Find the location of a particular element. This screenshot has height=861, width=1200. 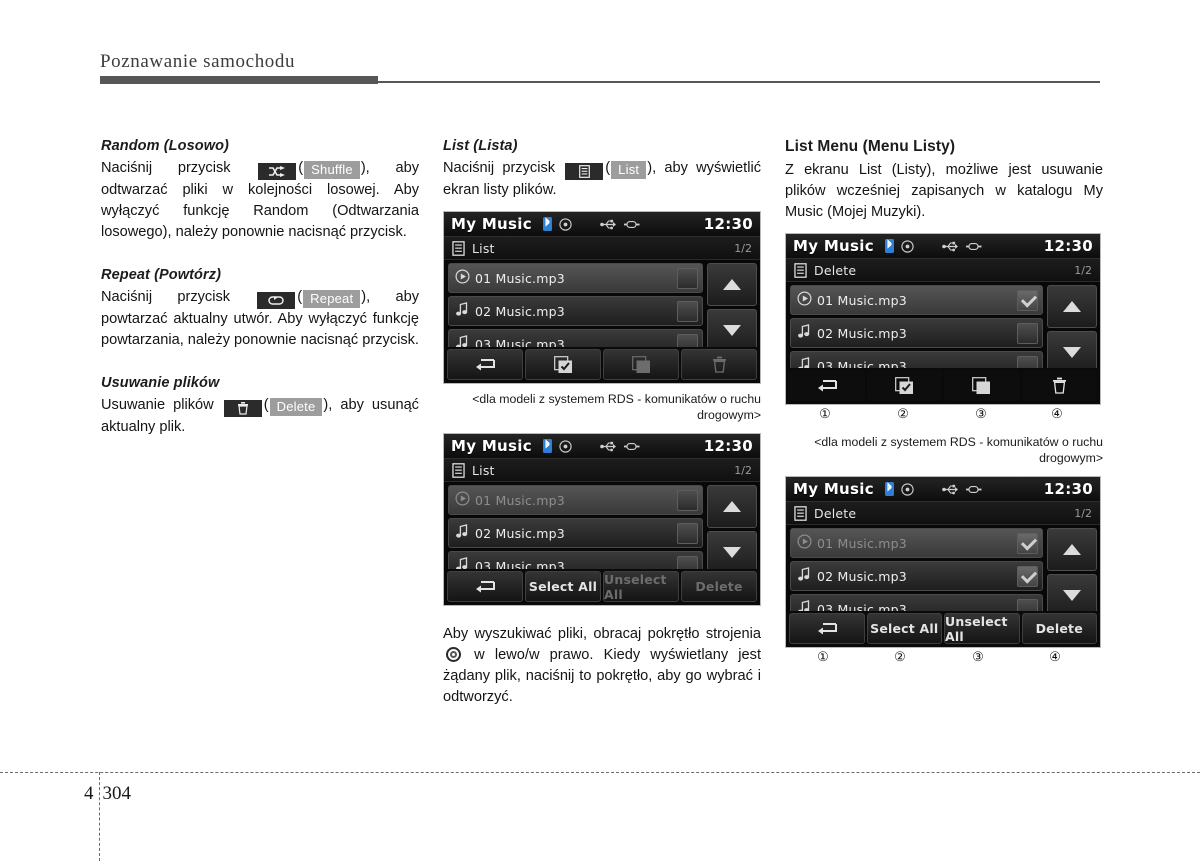

screen-c-status-bar: My Music 12:30 is located at coordinates (943, 246).